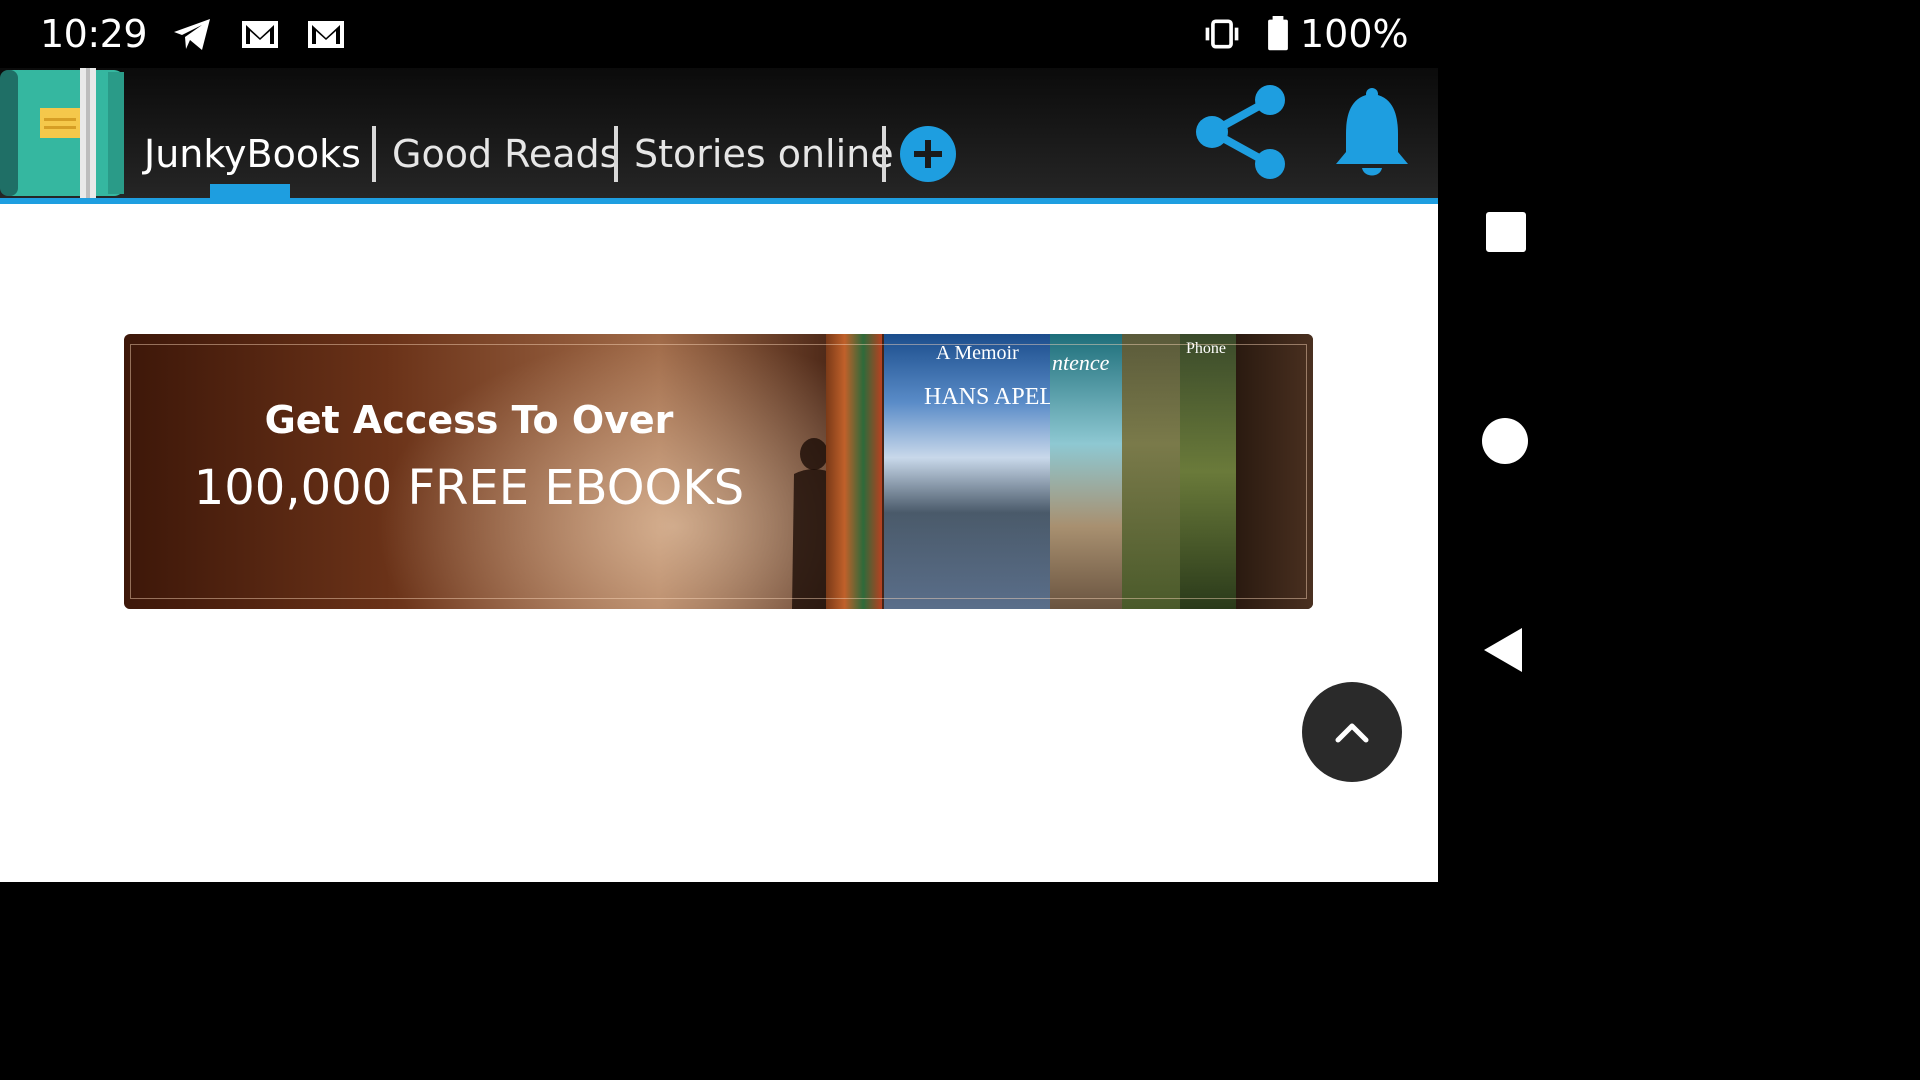 This screenshot has width=1920, height=1080. What do you see at coordinates (250, 191) in the screenshot?
I see `active-tab-indicator` at bounding box center [250, 191].